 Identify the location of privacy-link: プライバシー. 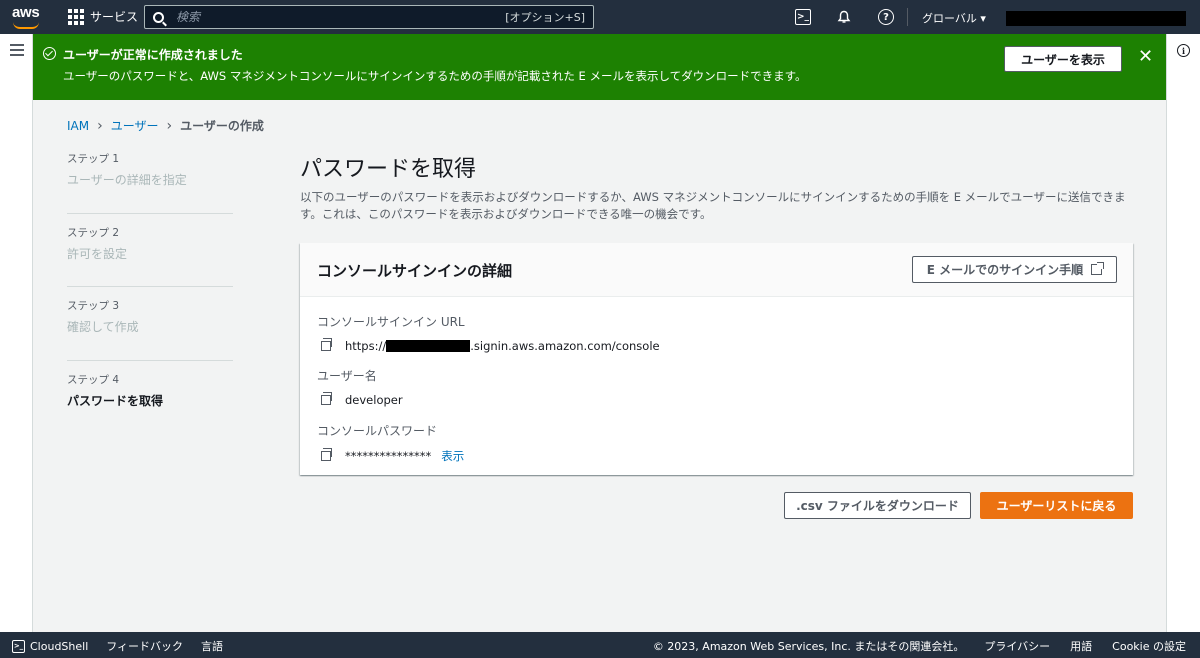
(1017, 646).